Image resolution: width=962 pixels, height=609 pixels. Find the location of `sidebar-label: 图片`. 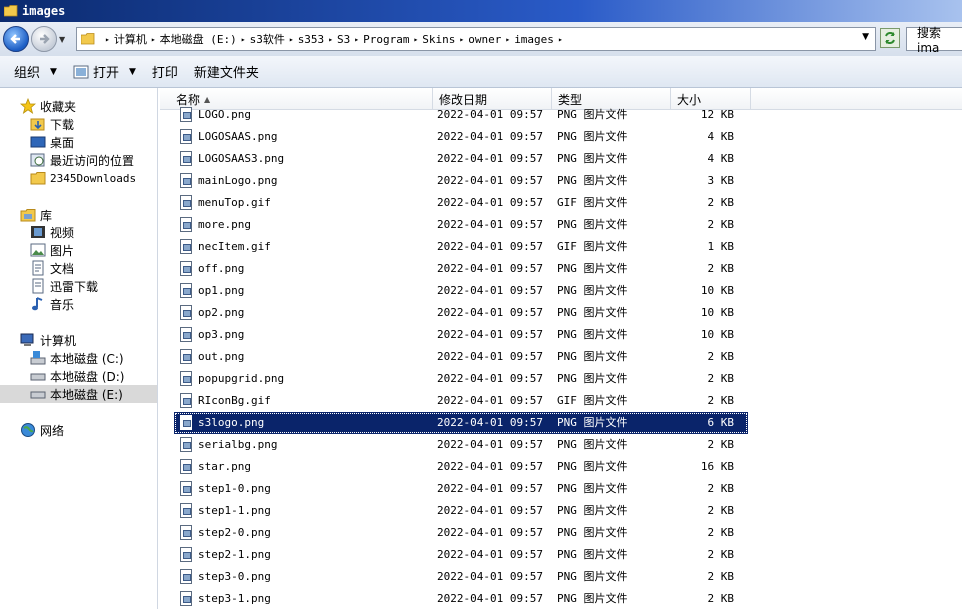

sidebar-label: 图片 is located at coordinates (62, 250).